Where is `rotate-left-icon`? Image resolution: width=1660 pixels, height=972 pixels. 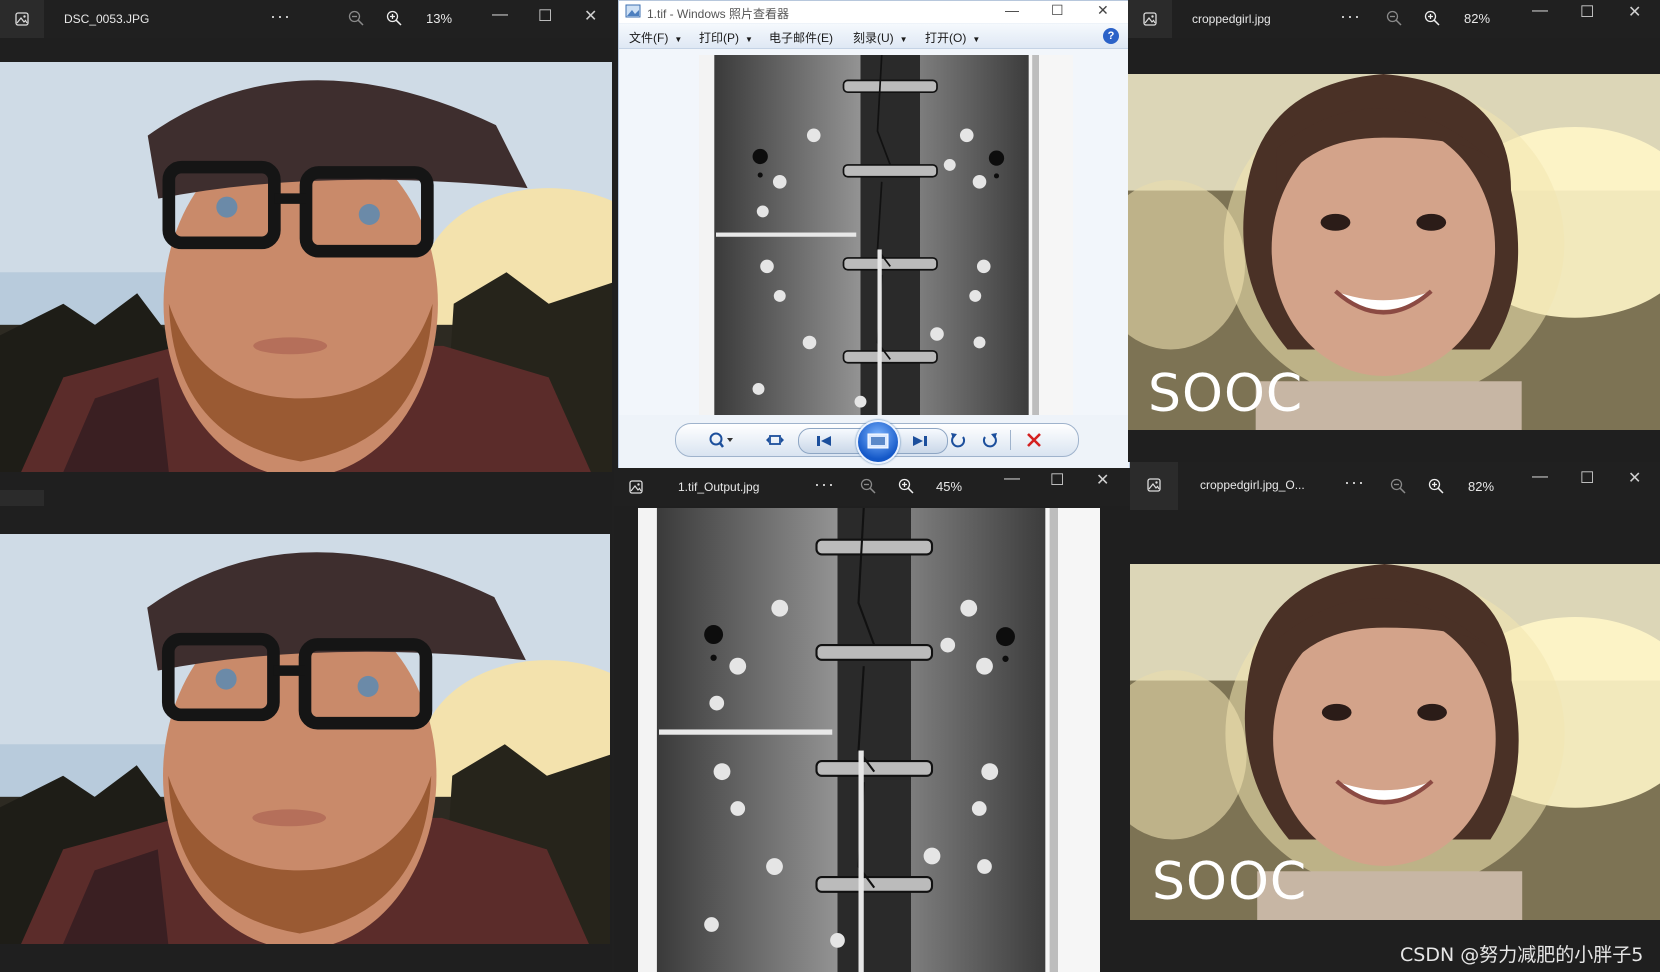 rotate-left-icon is located at coordinates (958, 440).